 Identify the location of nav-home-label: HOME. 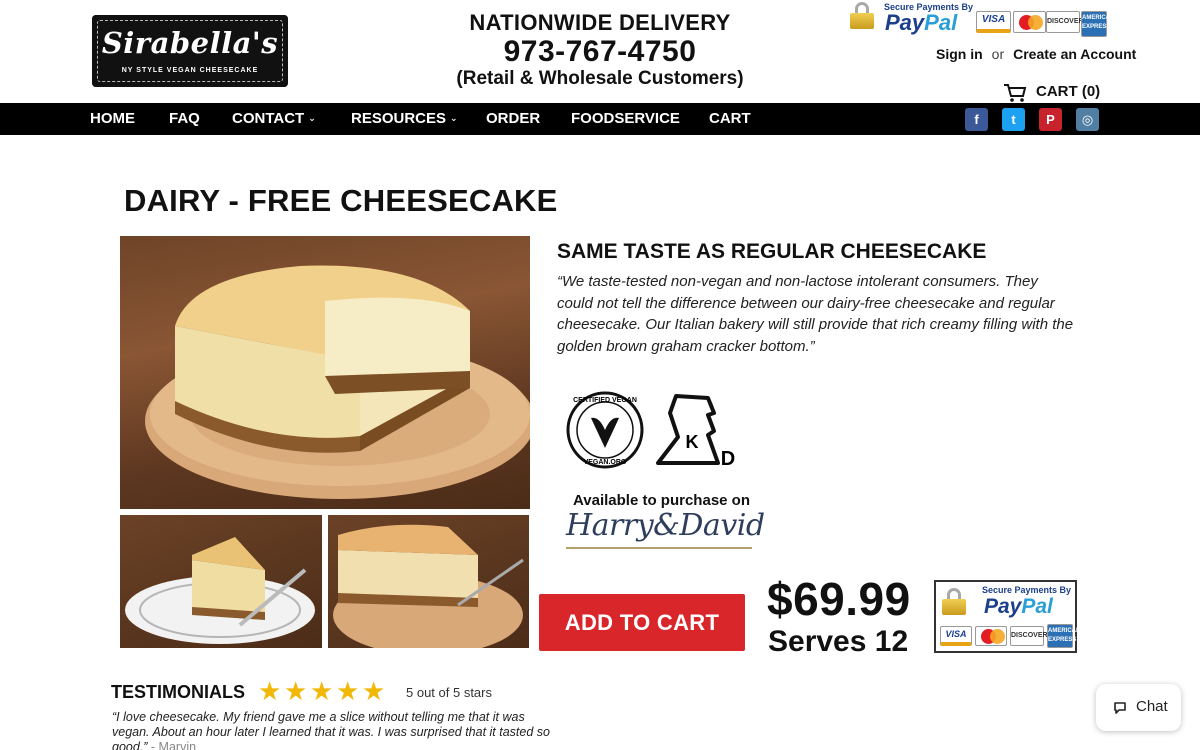
(112, 118).